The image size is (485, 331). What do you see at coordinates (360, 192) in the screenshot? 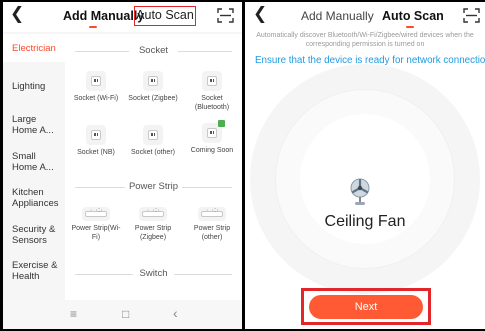
I see `ceiling-fan-icon` at bounding box center [360, 192].